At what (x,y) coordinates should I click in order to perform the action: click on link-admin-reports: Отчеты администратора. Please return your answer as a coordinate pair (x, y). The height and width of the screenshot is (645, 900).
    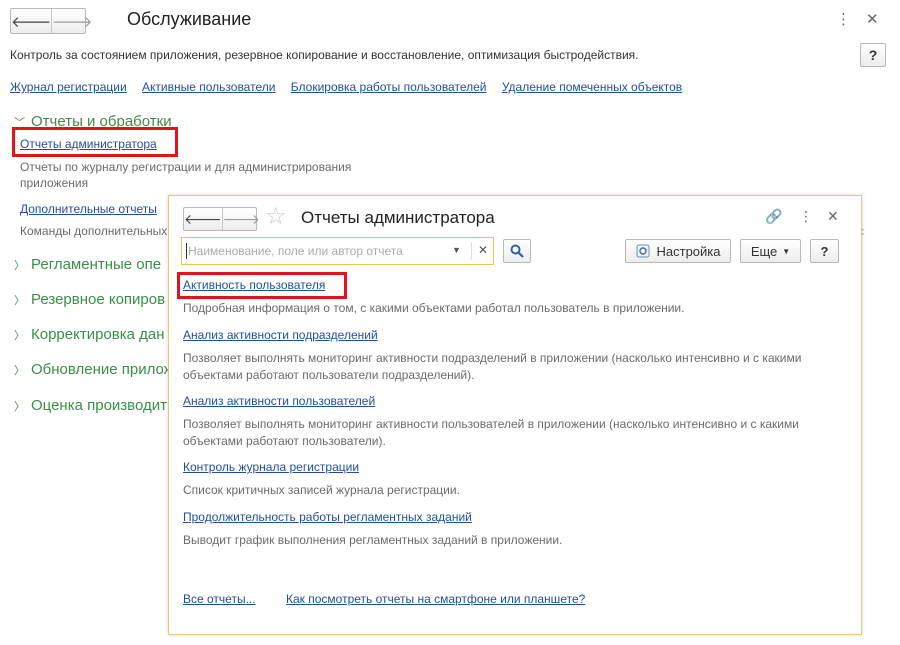
    Looking at the image, I should click on (88, 144).